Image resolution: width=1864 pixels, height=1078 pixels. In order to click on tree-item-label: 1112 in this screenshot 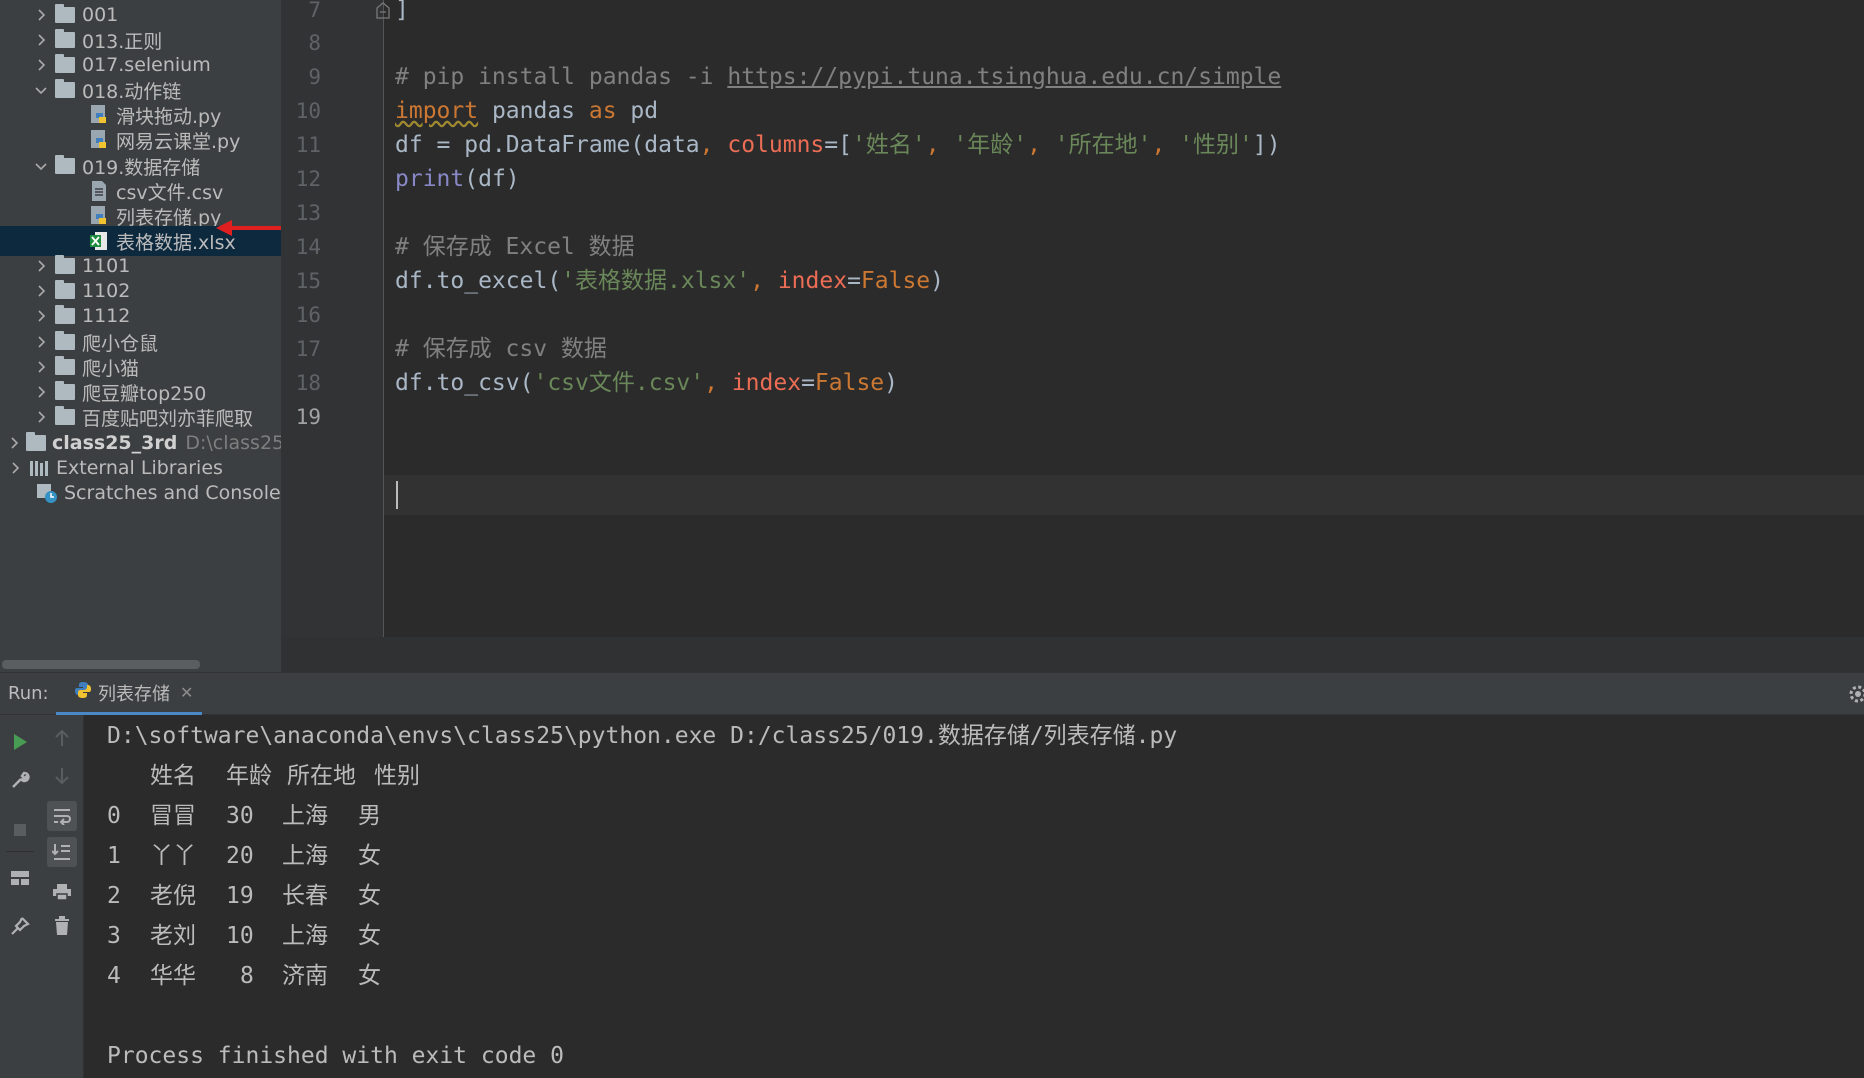, I will do `click(106, 316)`.